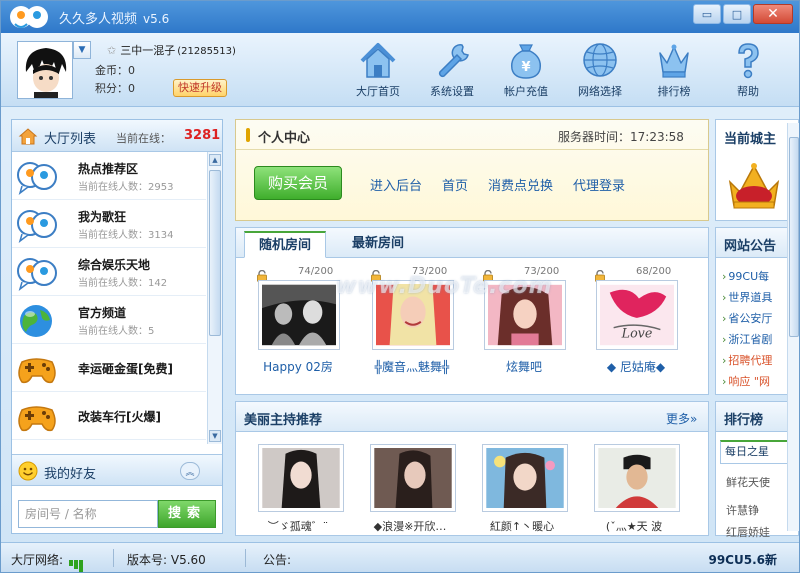 Image resolution: width=800 pixels, height=573 pixels. What do you see at coordinates (285, 244) in the screenshot?
I see `tab-random-rooms: 随机房间` at bounding box center [285, 244].